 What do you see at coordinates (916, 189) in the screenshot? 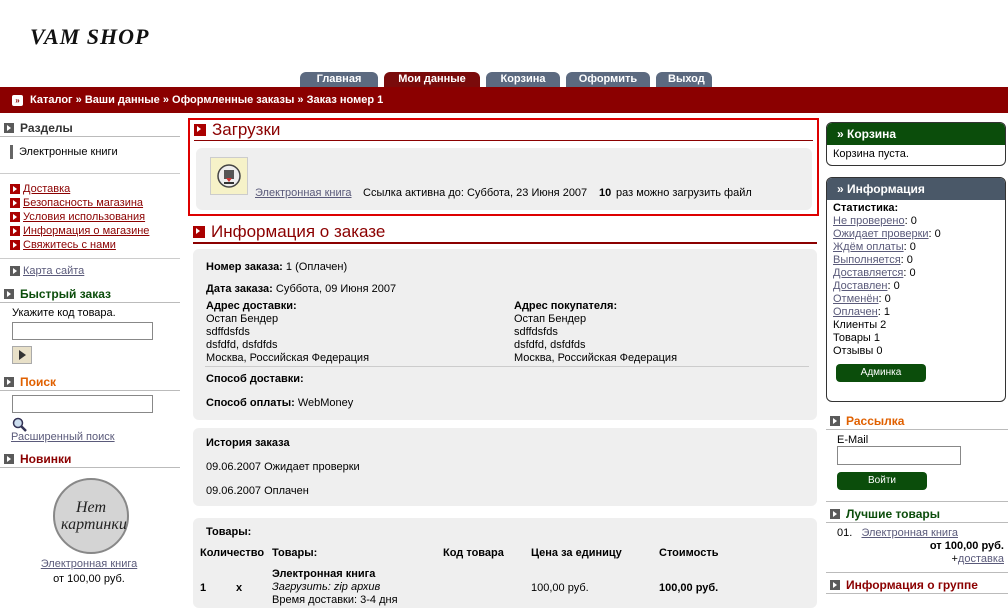
I see `info-title: » Информация` at bounding box center [916, 189].